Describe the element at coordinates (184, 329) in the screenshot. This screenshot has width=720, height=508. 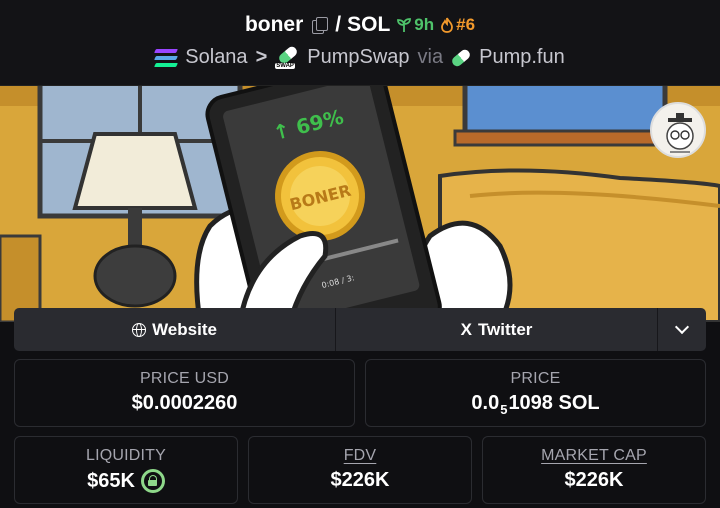
I see `website-label: Website` at that location.